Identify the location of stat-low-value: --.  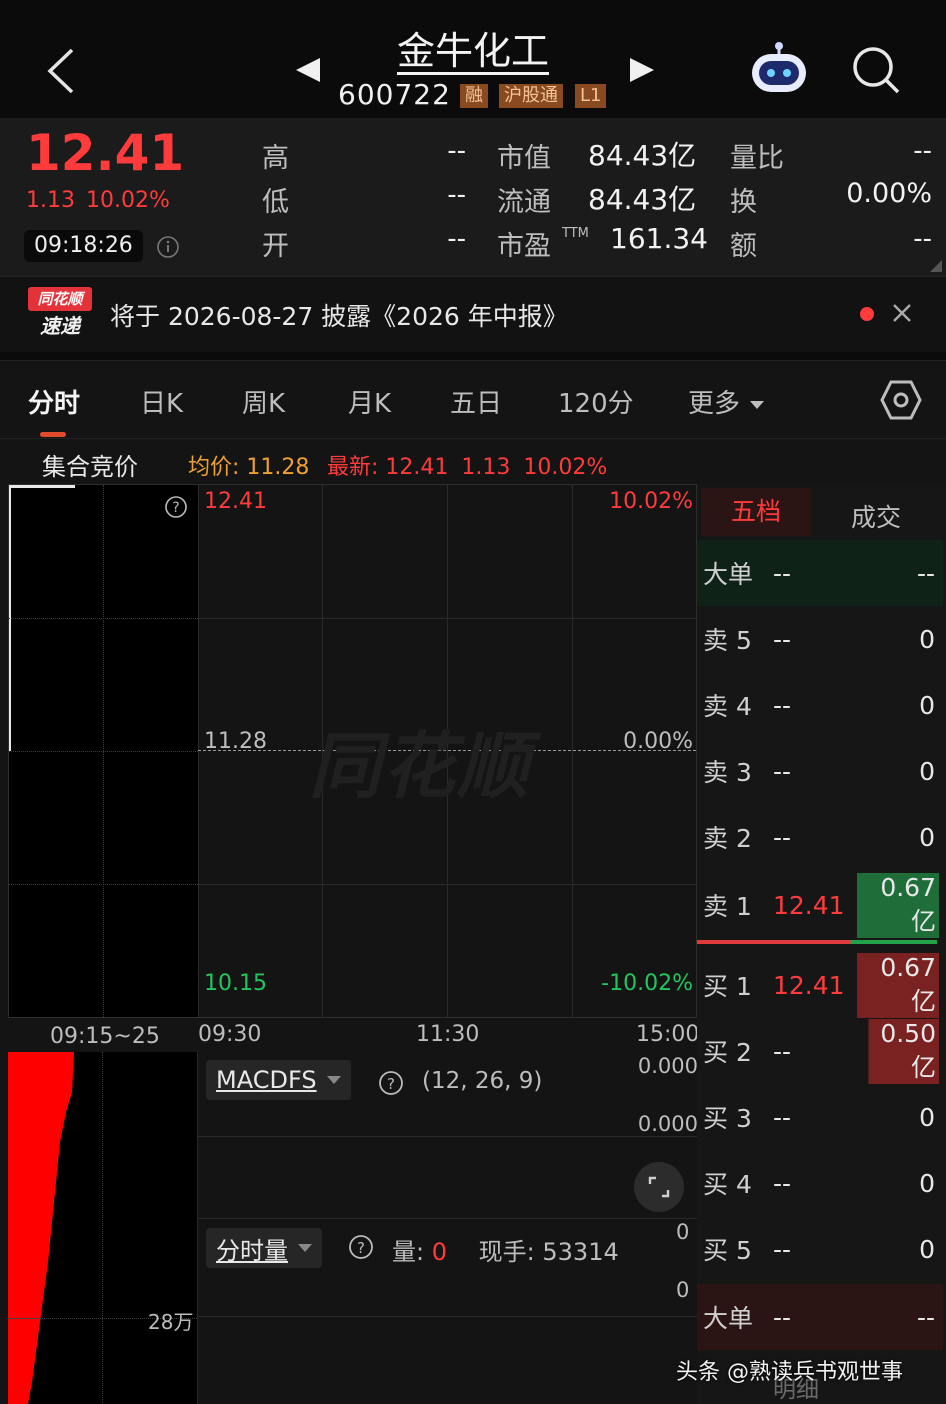
(456, 195).